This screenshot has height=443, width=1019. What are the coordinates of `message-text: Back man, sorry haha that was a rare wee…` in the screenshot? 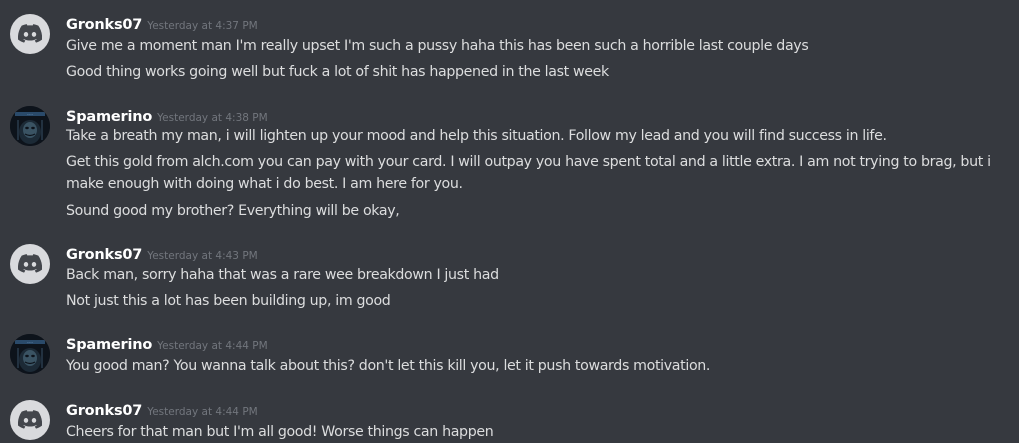 It's located at (282, 275).